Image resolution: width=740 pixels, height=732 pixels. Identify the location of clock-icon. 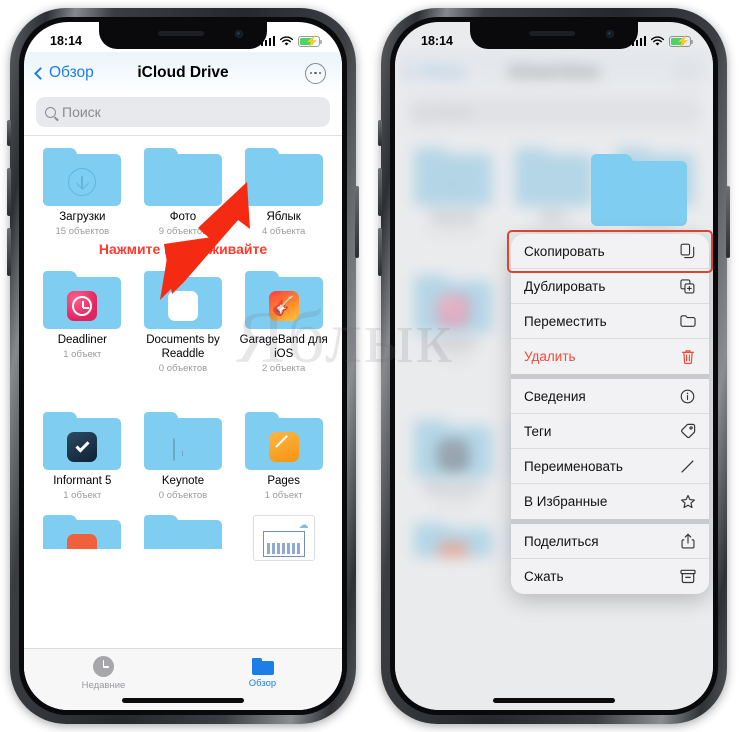
(103, 666).